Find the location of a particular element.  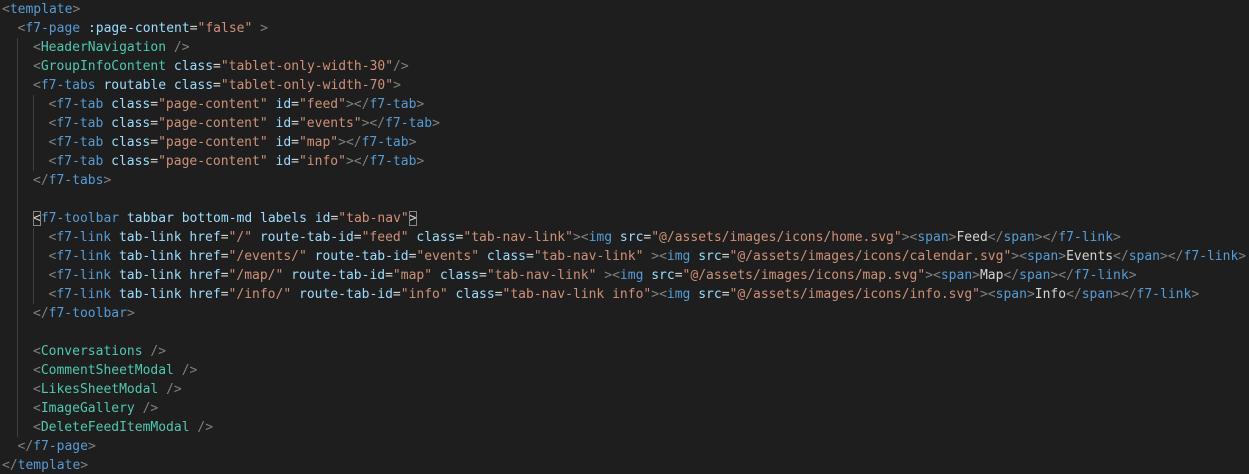

code-line-text: </f7-tabs> is located at coordinates (72, 180).